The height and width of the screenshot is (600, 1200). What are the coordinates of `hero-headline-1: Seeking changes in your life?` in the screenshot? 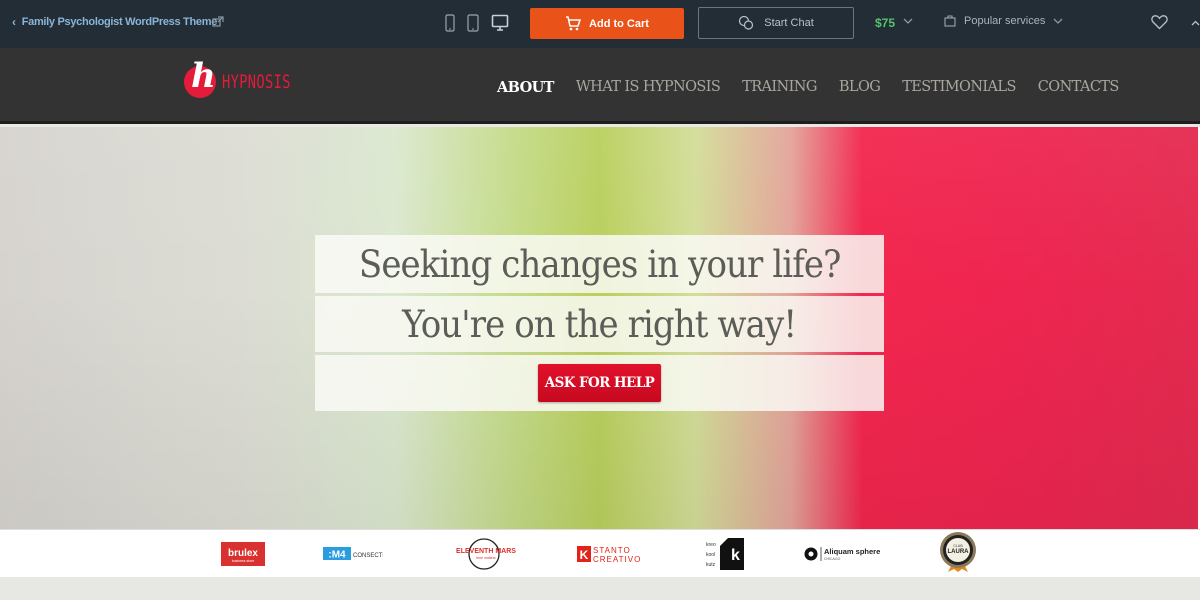 It's located at (599, 264).